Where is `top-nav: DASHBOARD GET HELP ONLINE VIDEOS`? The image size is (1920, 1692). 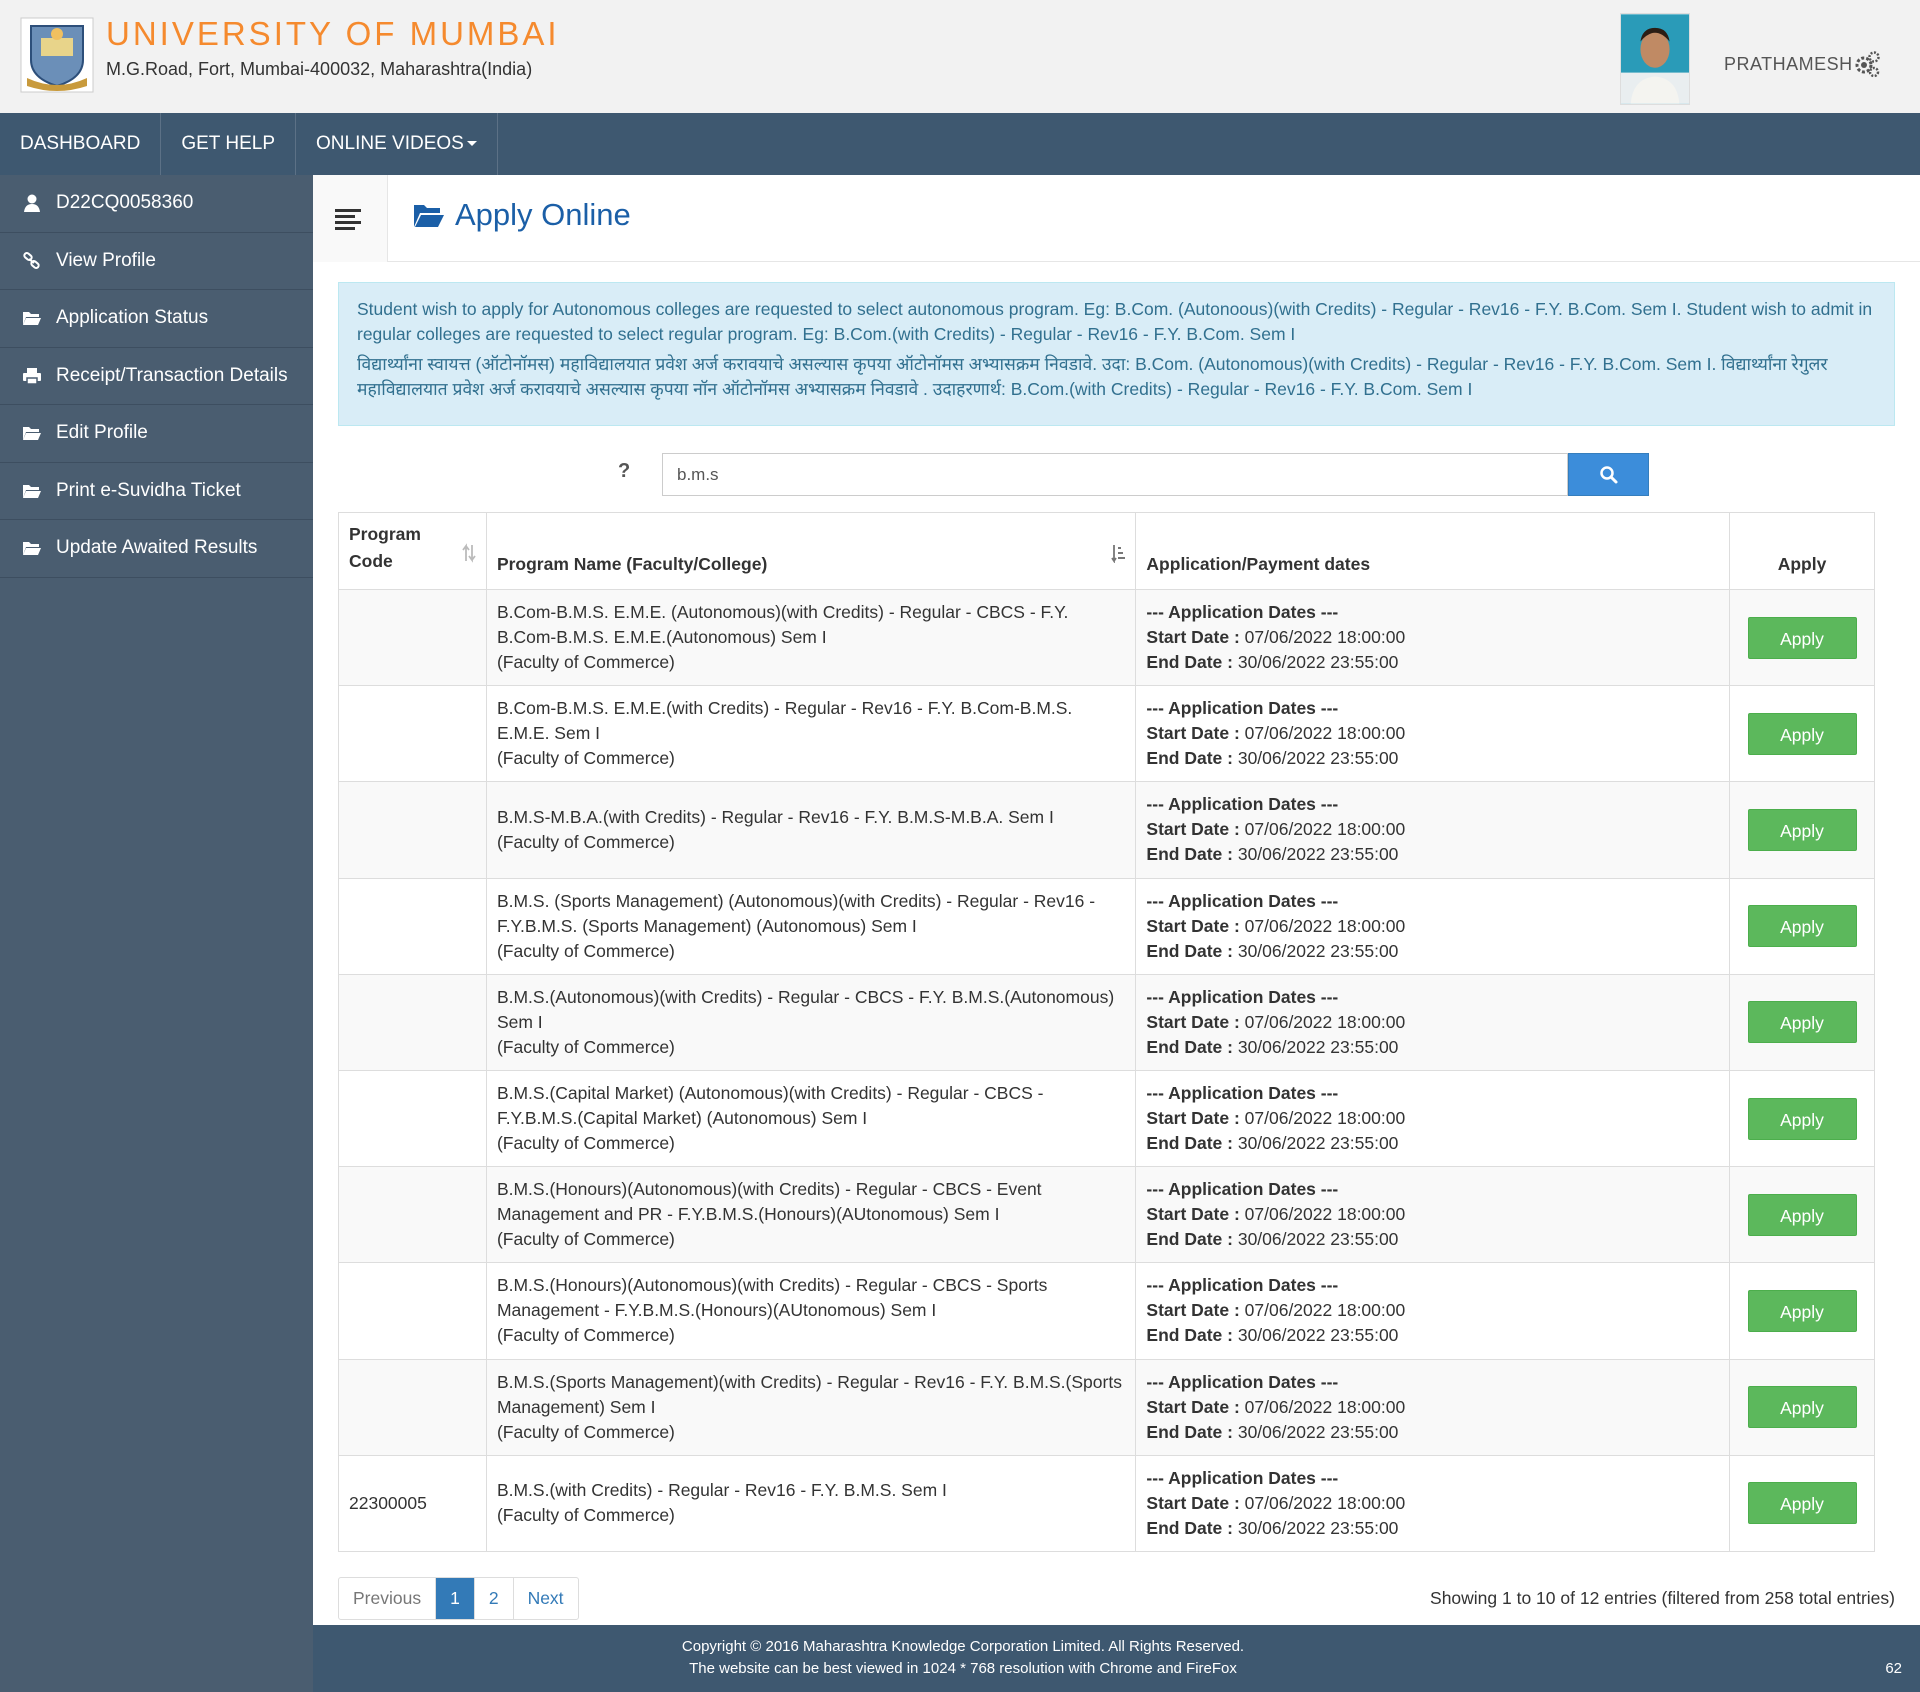
top-nav: DASHBOARD GET HELP ONLINE VIDEOS is located at coordinates (960, 144).